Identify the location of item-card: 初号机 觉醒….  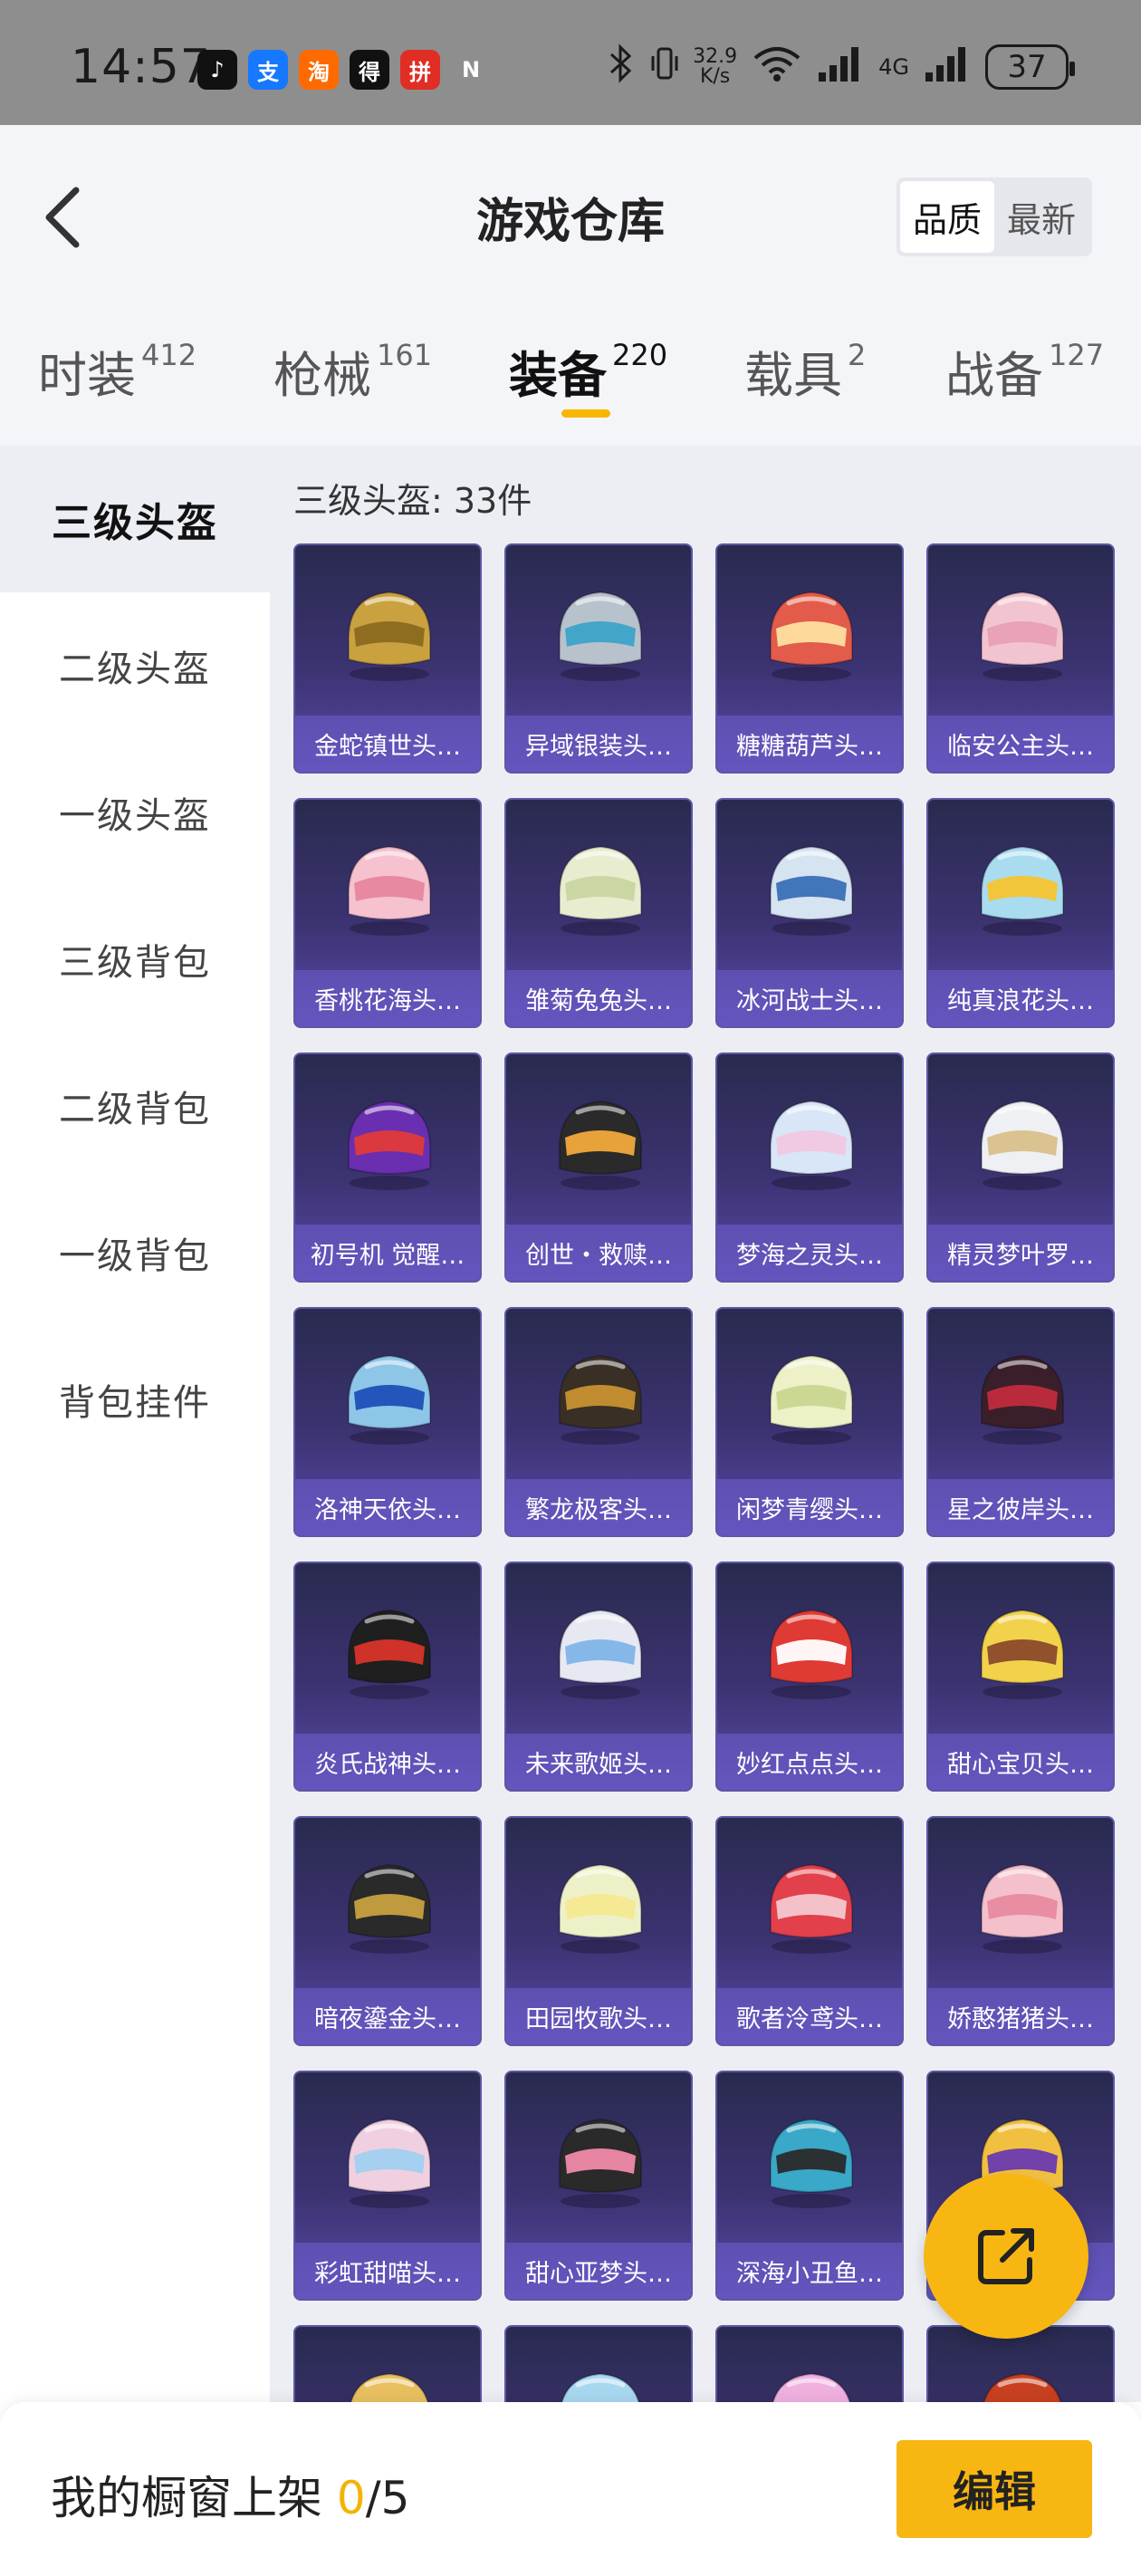
(387, 1168).